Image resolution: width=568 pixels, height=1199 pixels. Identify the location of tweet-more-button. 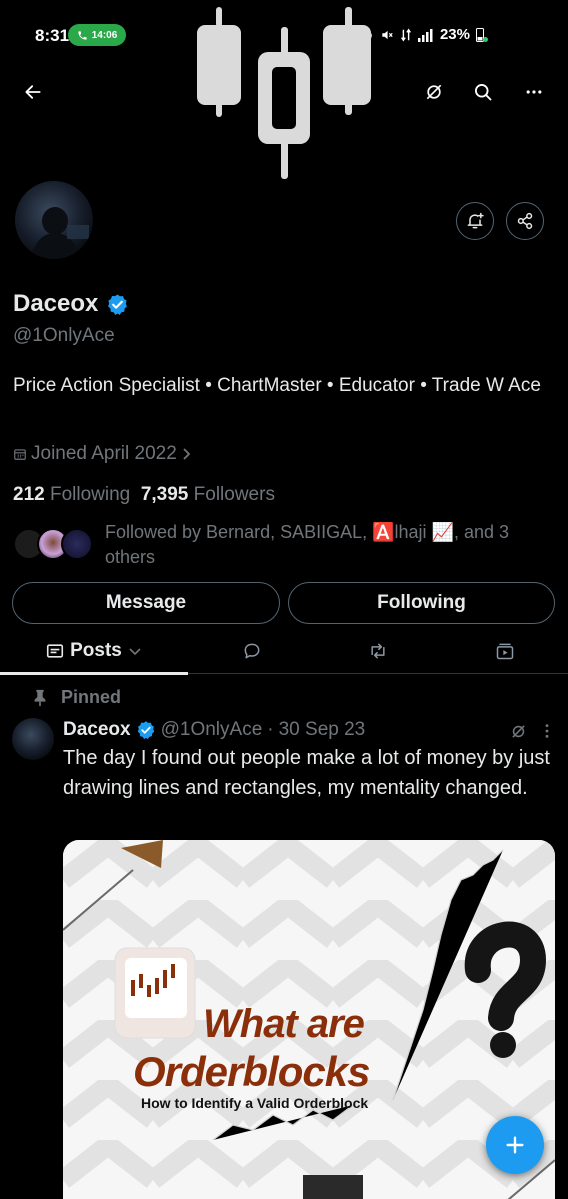
(547, 731).